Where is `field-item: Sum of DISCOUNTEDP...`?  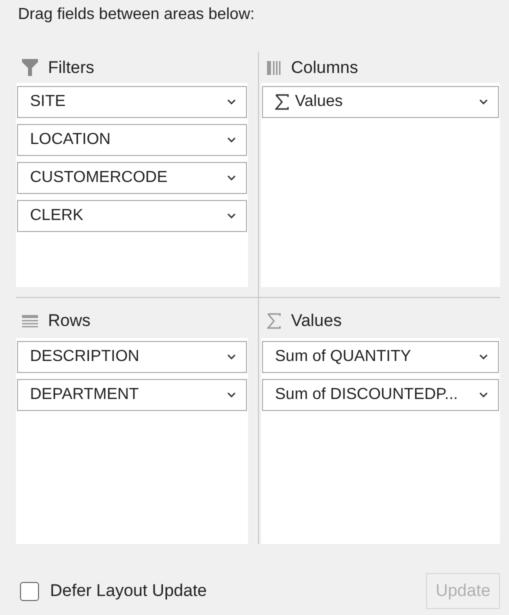
field-item: Sum of DISCOUNTEDP... is located at coordinates (380, 395).